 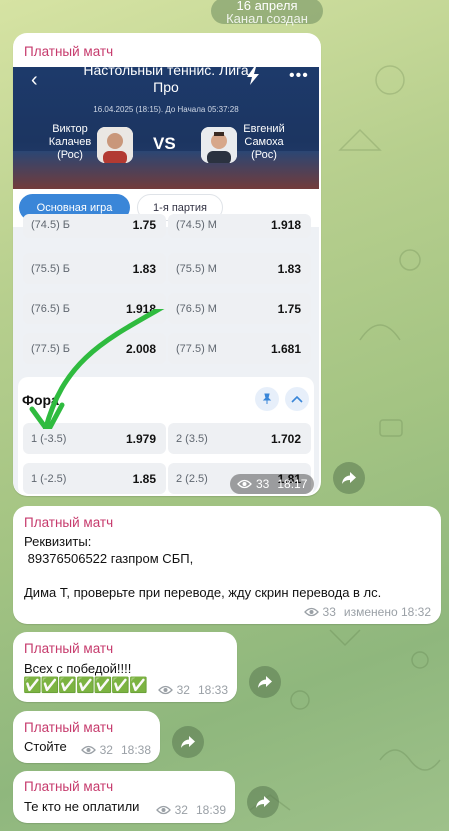 What do you see at coordinates (86, 737) in the screenshot?
I see `message-bubble: Платный матч Стойте 32 18:38` at bounding box center [86, 737].